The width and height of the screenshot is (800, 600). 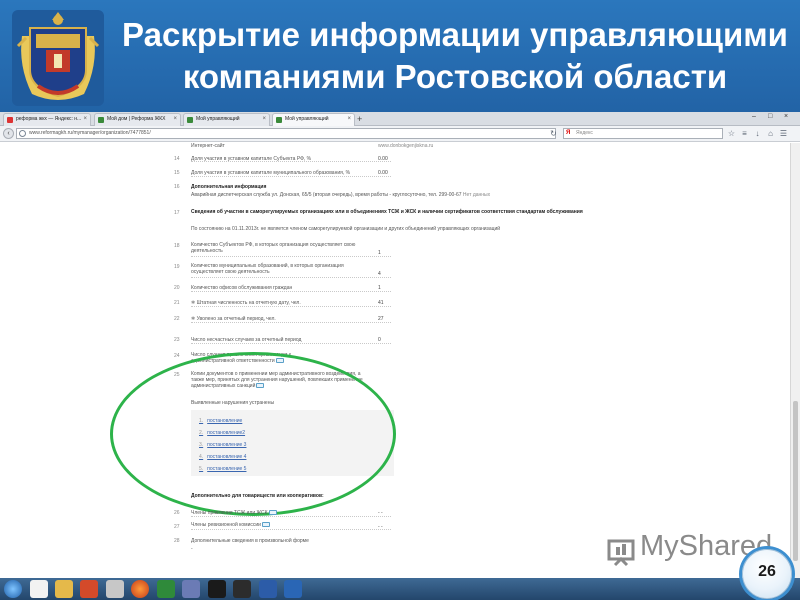 I want to click on row-title: Дополнительная информация, so click(x=229, y=187).